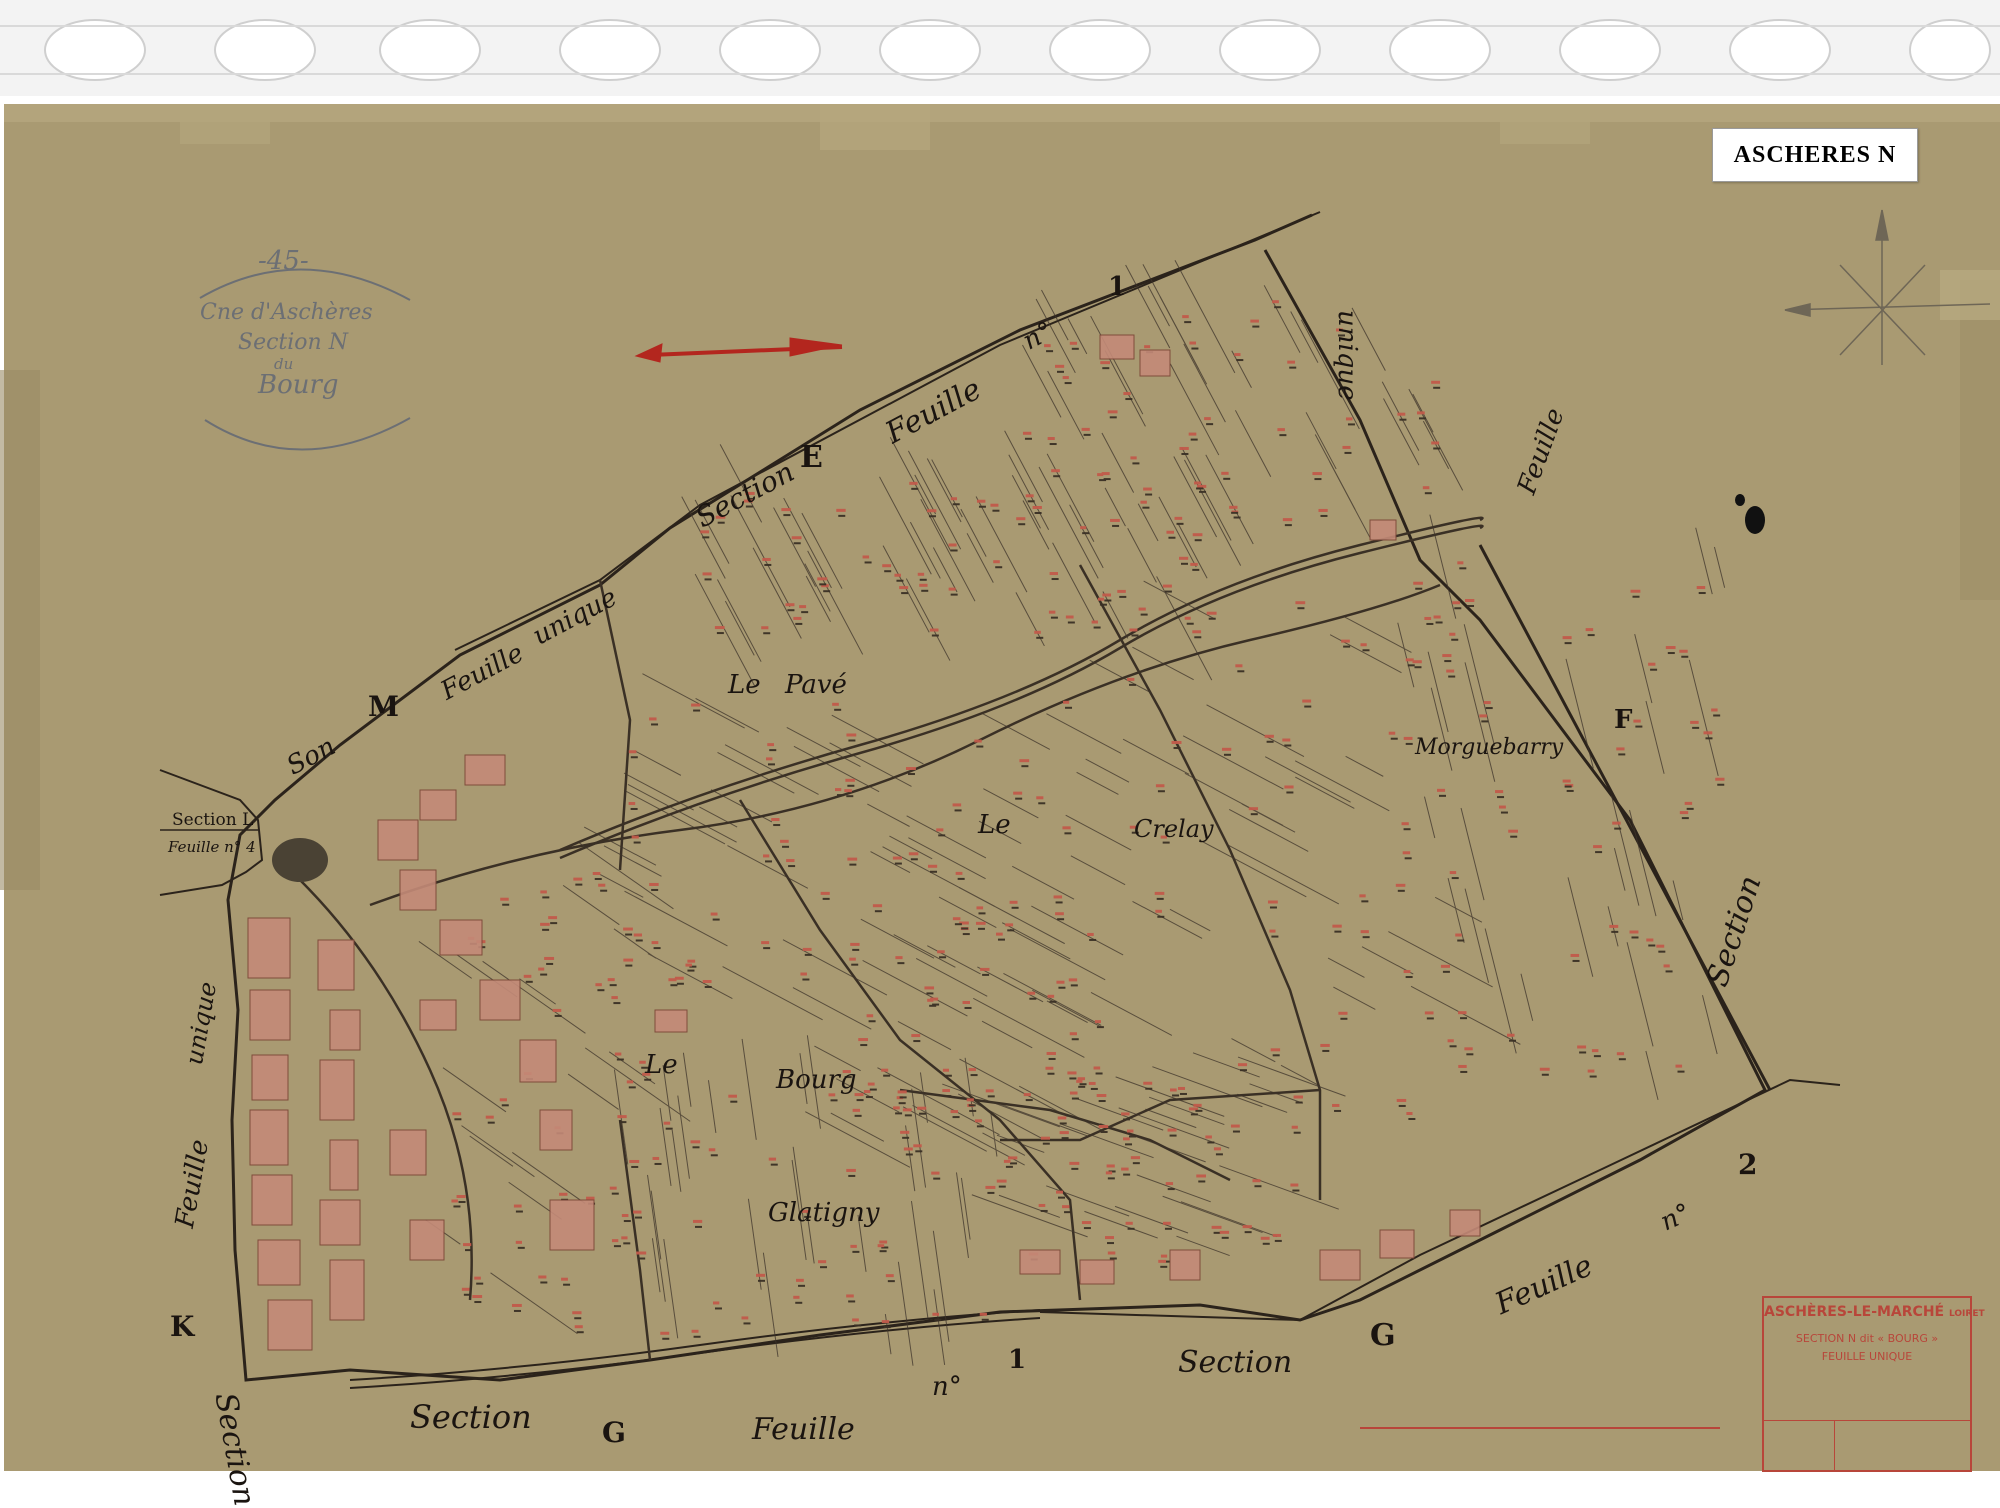  Describe the element at coordinates (1748, 1164) in the screenshot. I see `label-bottom-right-num: 2` at that location.